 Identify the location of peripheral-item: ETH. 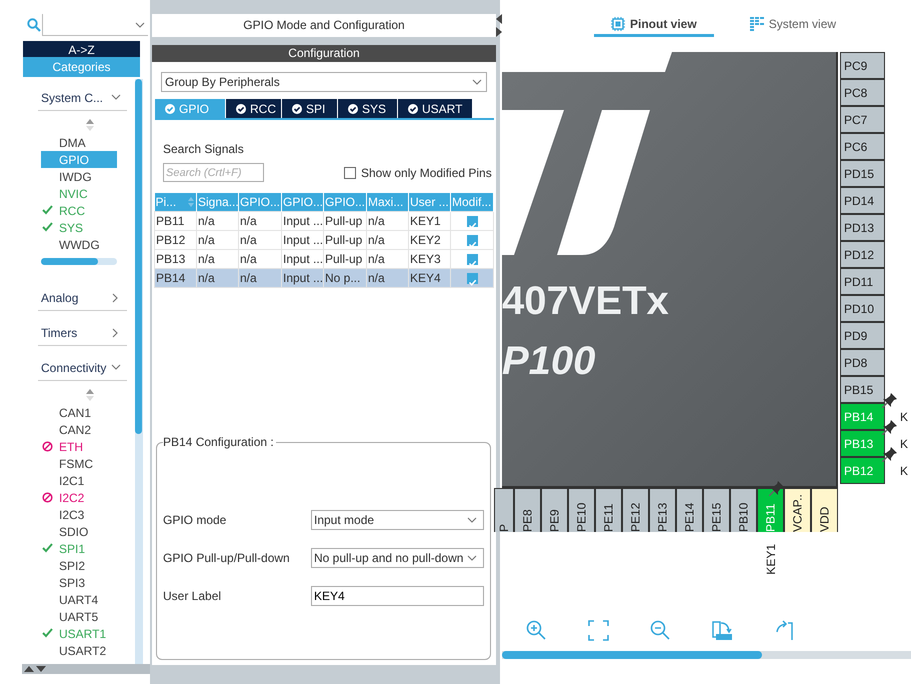
(79, 446).